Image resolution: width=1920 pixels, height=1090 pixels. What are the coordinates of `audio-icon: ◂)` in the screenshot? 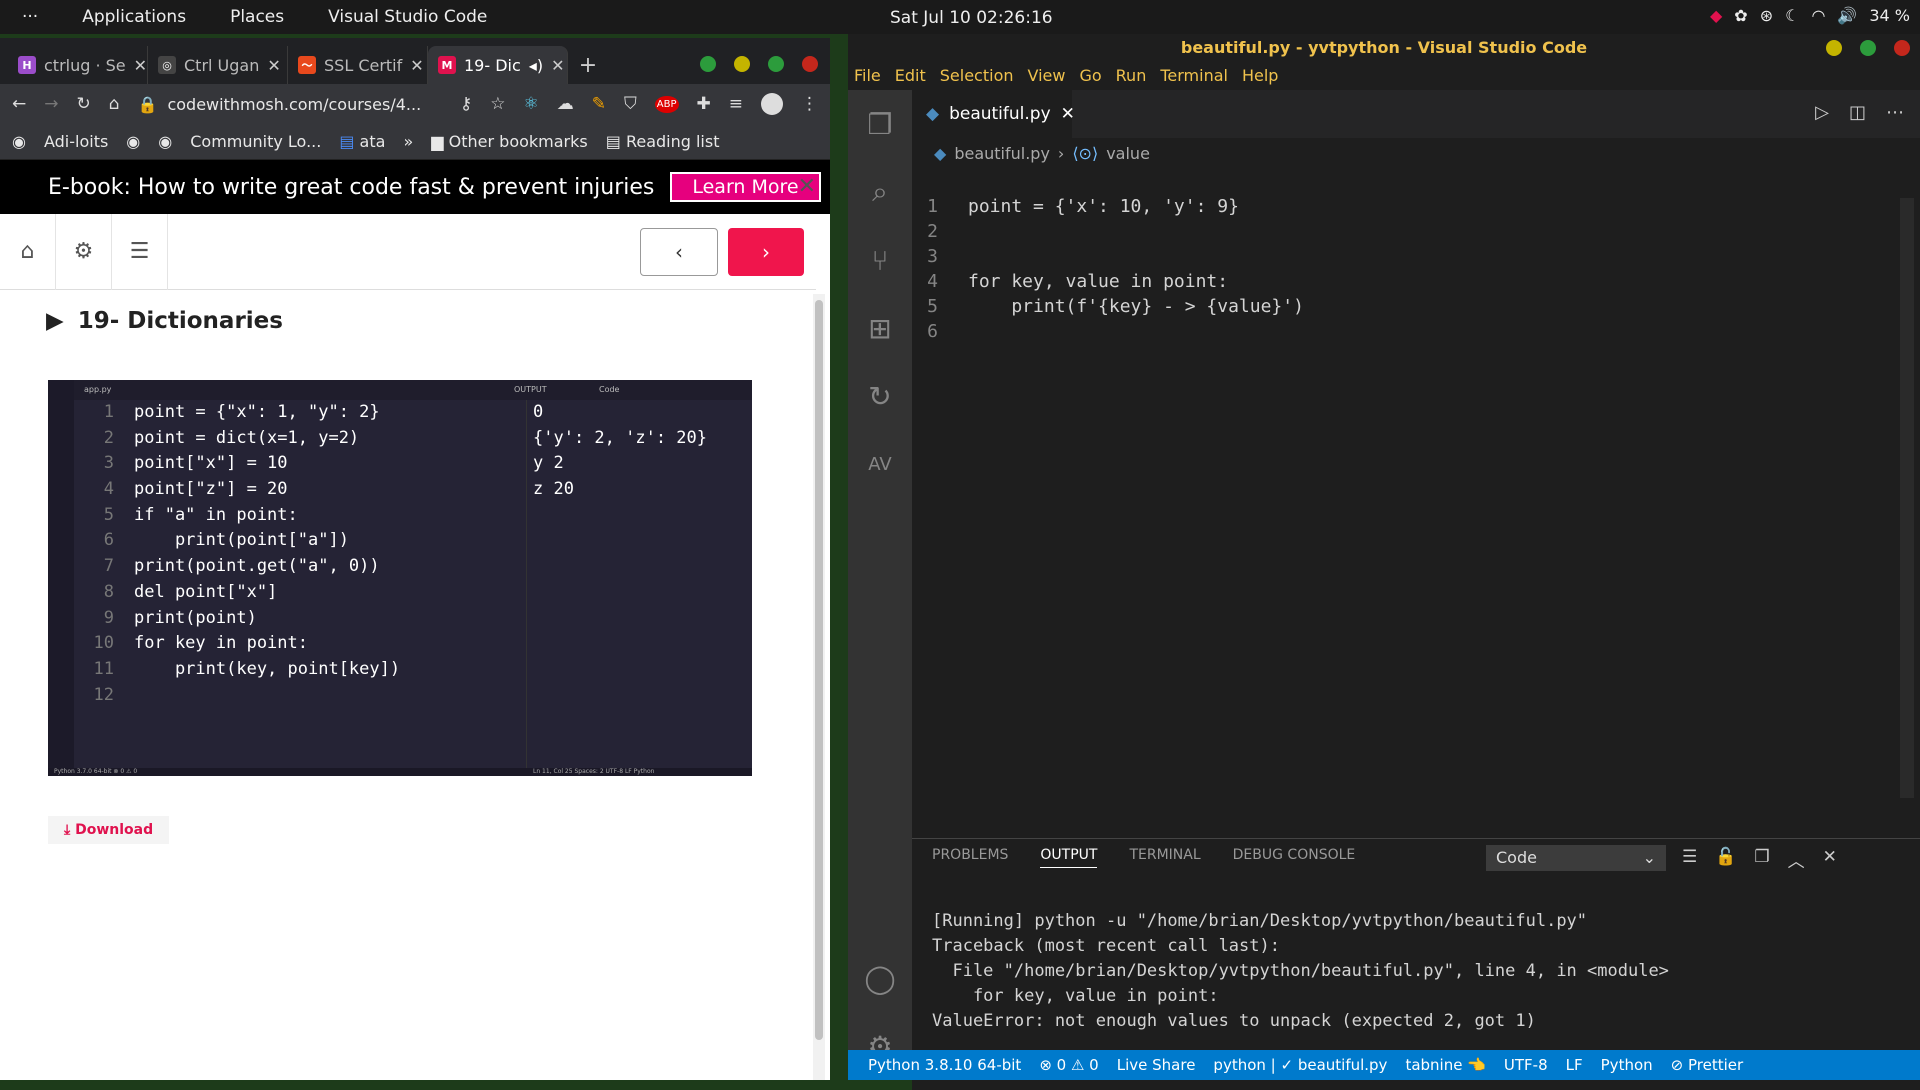 It's located at (536, 65).